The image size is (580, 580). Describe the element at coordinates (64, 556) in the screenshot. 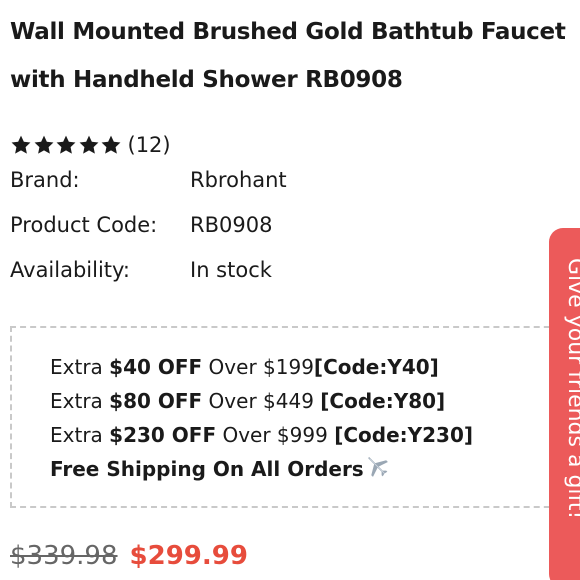

I see `original-price: $339.98` at that location.